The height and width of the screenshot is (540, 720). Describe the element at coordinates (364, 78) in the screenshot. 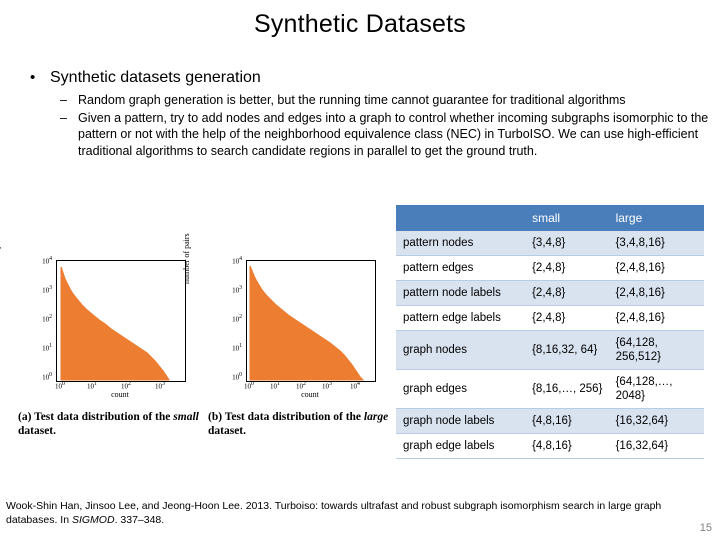

I see `bullet-level1: • Synthetic datasets generation` at that location.